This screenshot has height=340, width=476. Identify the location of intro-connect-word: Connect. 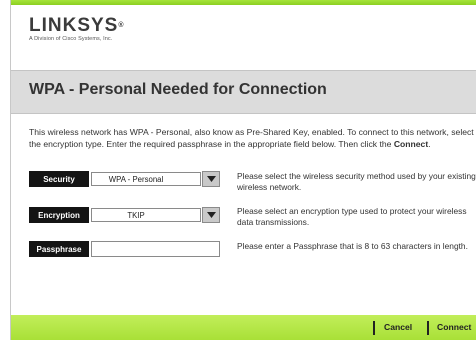
(411, 143).